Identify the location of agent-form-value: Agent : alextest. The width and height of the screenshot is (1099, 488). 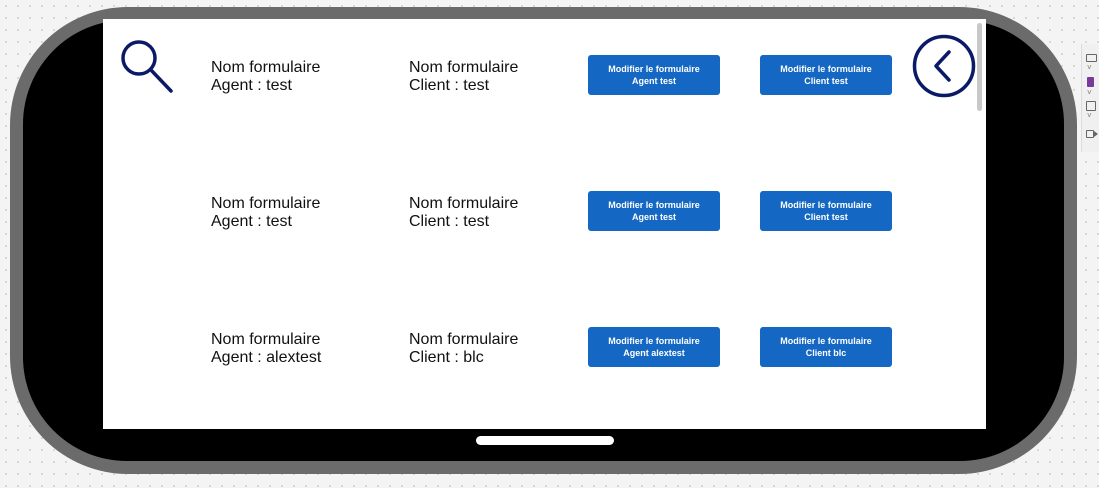
(266, 357).